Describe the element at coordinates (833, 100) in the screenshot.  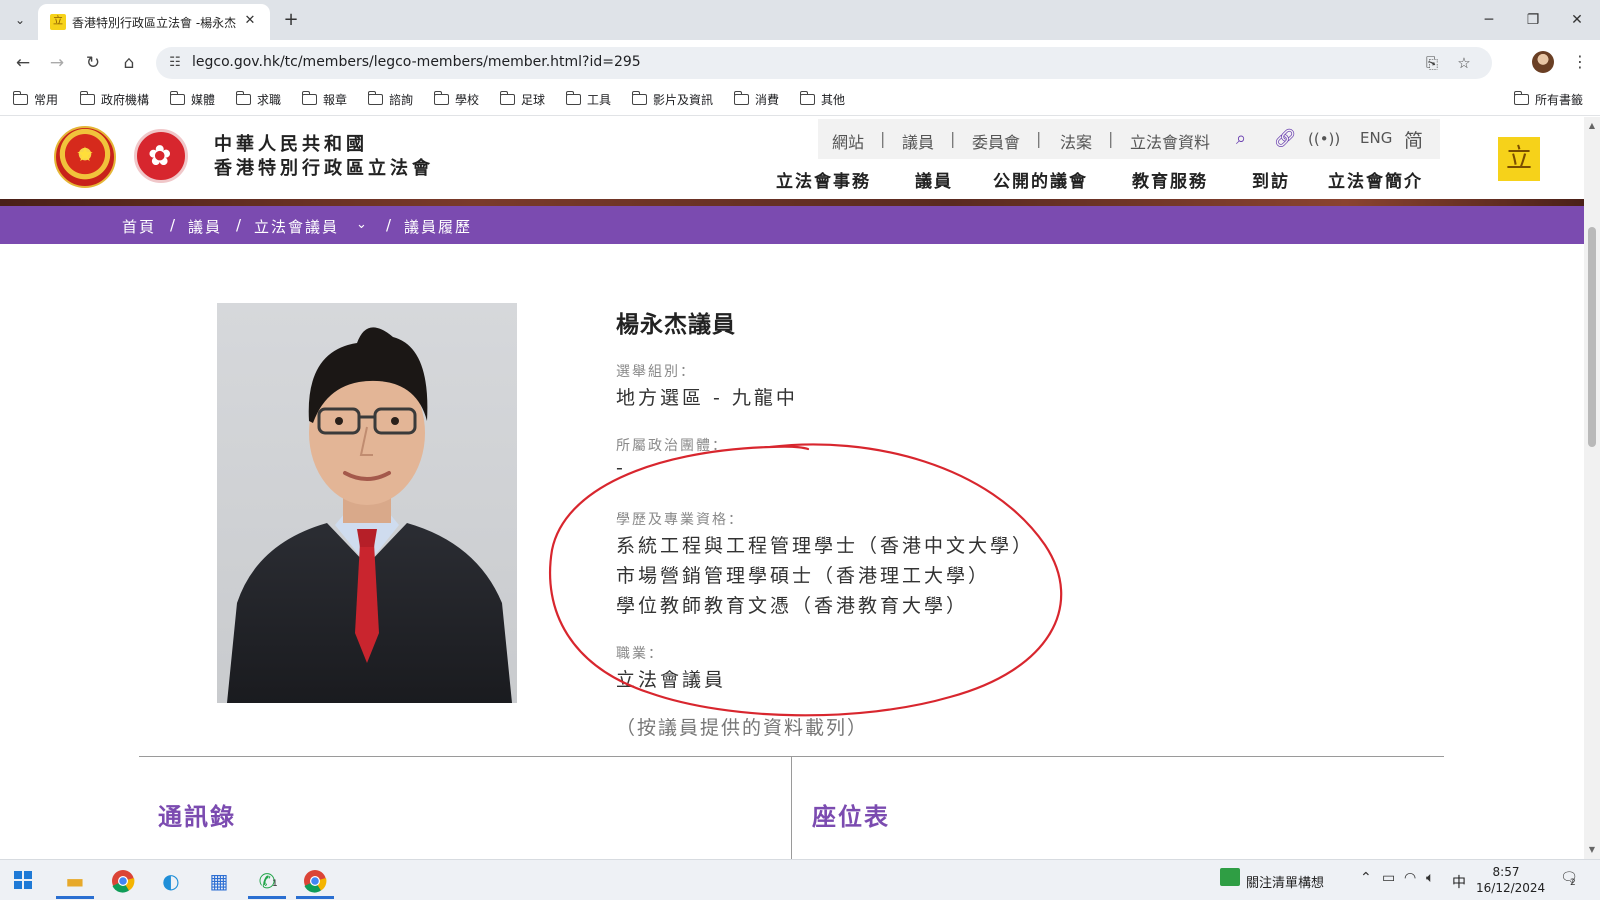
I see `bookmark-label: 其他` at that location.